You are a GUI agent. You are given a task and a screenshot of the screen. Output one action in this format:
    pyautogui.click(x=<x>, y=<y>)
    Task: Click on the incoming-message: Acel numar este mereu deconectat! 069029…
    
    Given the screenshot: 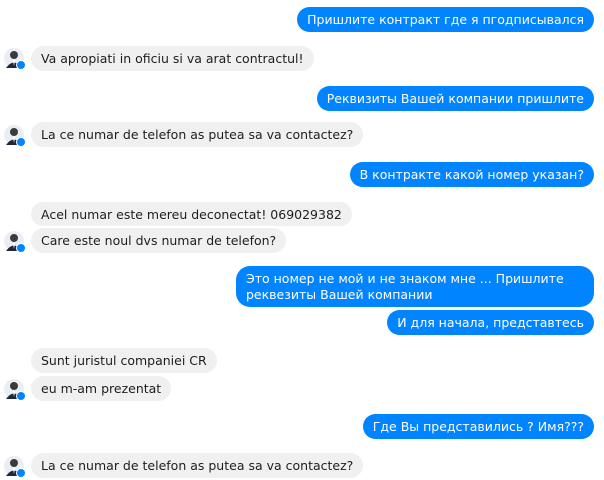 What is the action you would take?
    pyautogui.click(x=191, y=214)
    